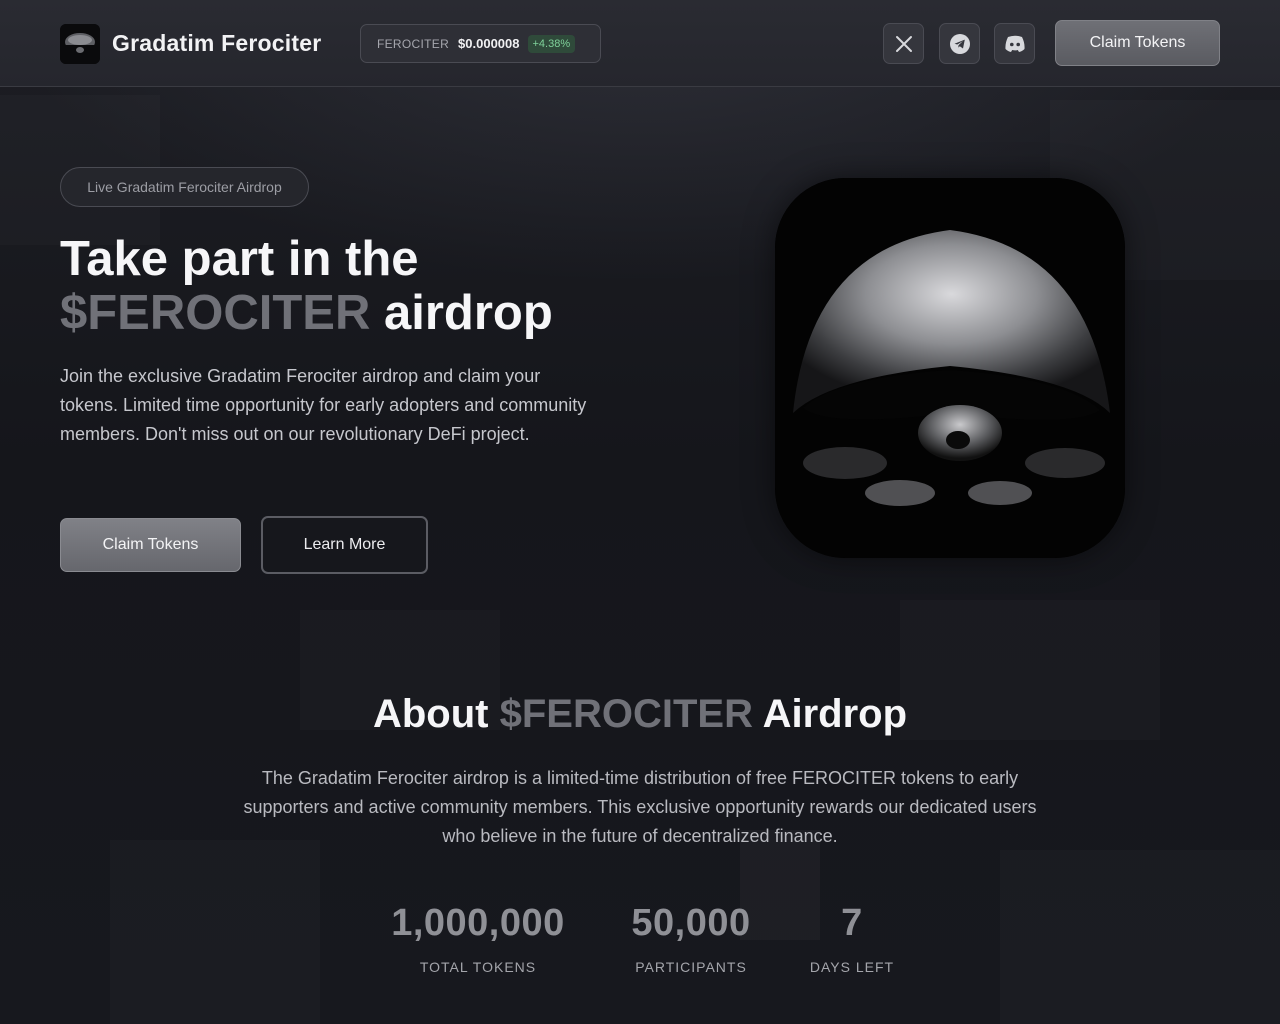 The width and height of the screenshot is (1280, 1024). Describe the element at coordinates (626, 714) in the screenshot. I see `about-title-accent: $FEROCITER` at that location.